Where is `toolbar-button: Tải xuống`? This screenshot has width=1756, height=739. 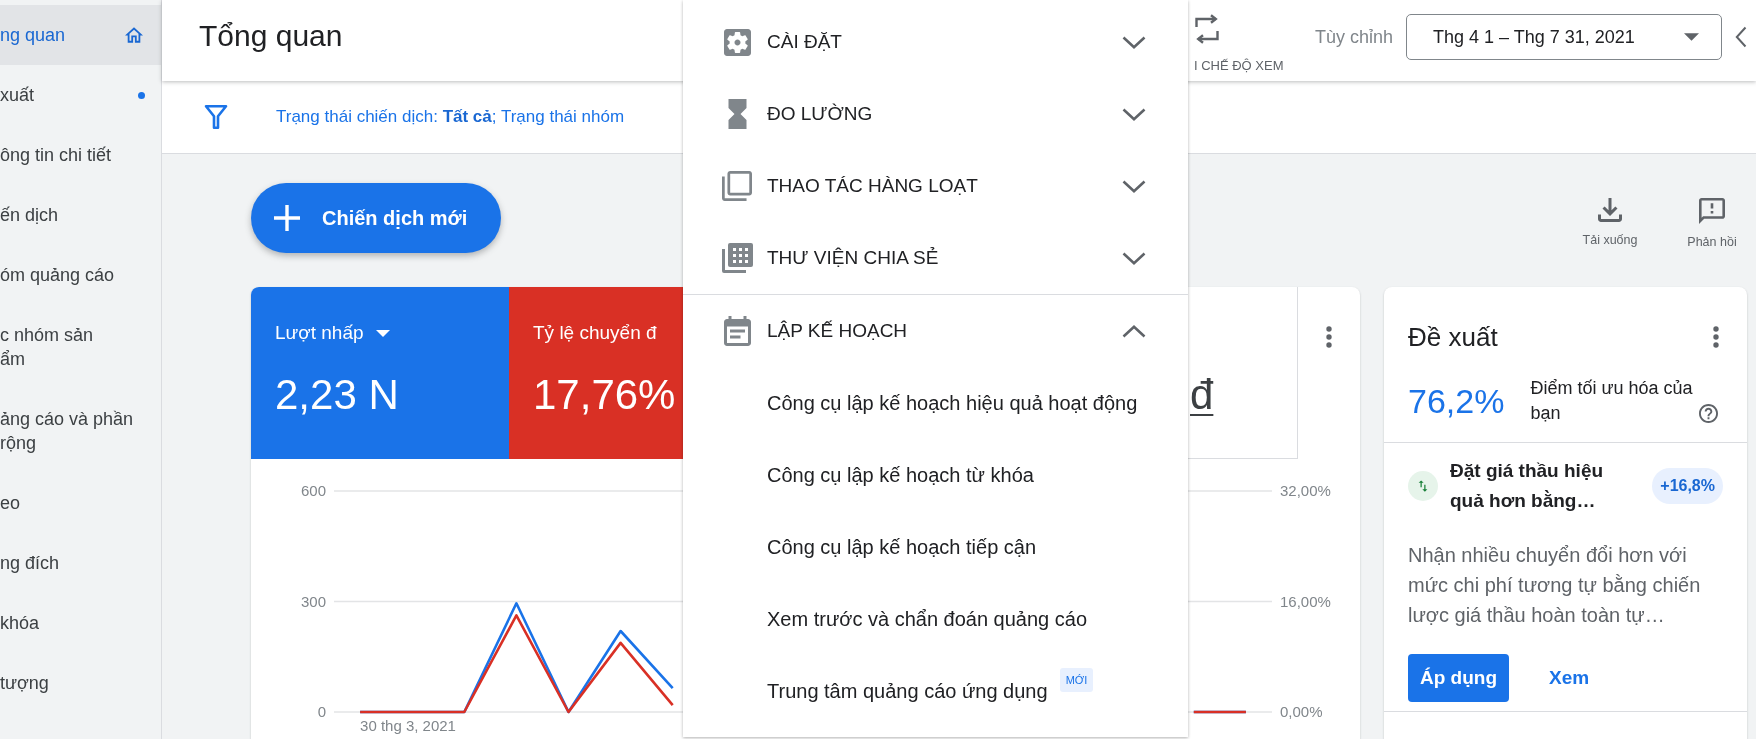
toolbar-button: Tải xuống is located at coordinates (1610, 224).